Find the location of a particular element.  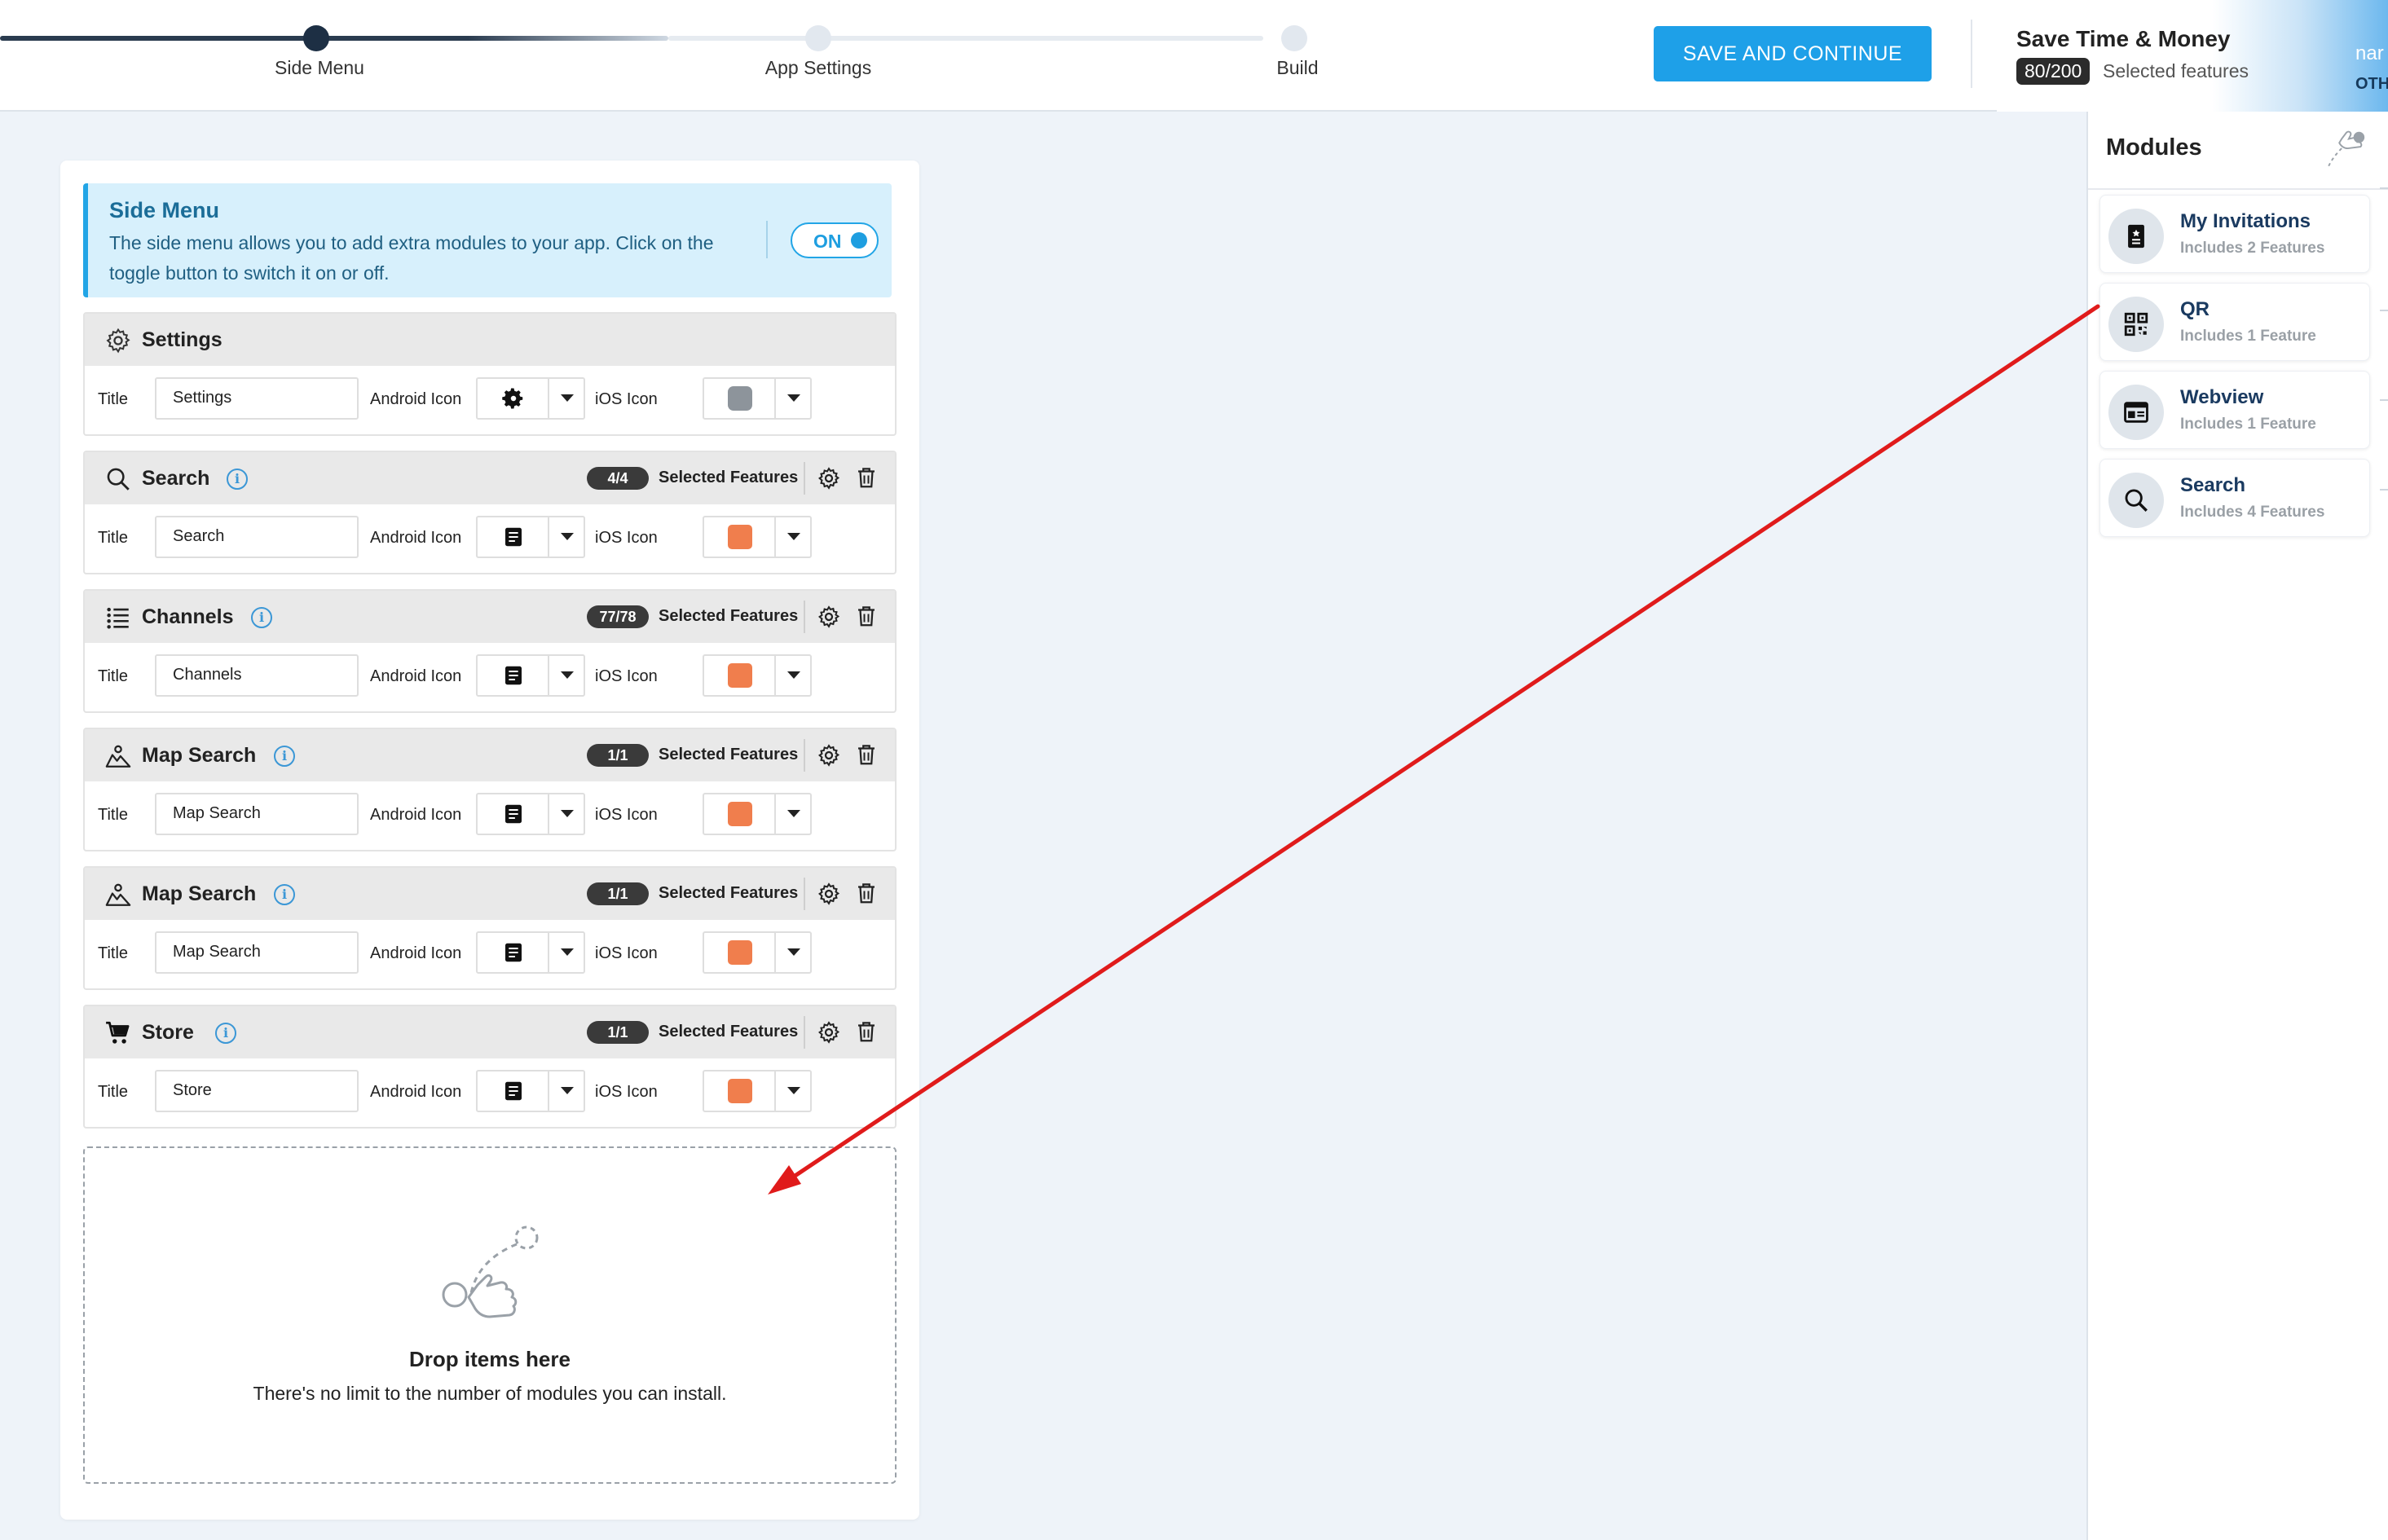

step-app-settings-dot is located at coordinates (818, 38).